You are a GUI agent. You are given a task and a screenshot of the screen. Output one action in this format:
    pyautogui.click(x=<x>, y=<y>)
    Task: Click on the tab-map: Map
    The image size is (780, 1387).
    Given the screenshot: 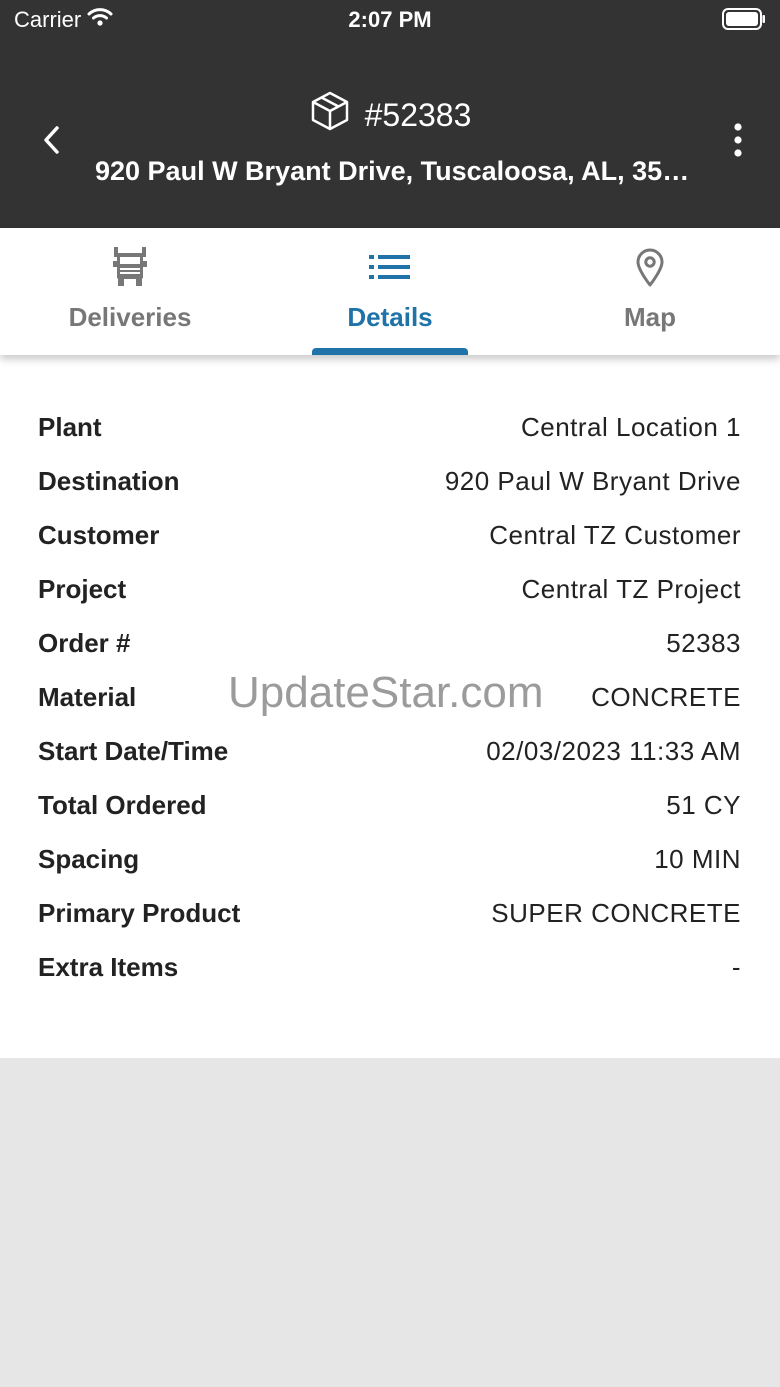 What is the action you would take?
    pyautogui.click(x=650, y=291)
    